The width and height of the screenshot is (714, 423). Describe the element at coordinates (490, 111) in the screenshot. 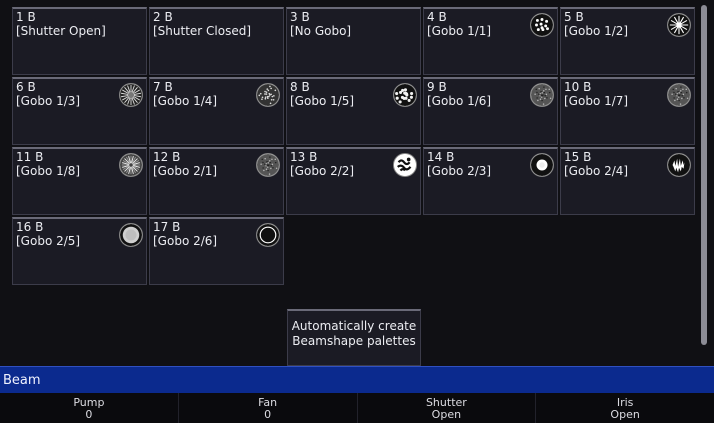

I see `palette-tile: 9 B [Gobo 1/6]` at that location.